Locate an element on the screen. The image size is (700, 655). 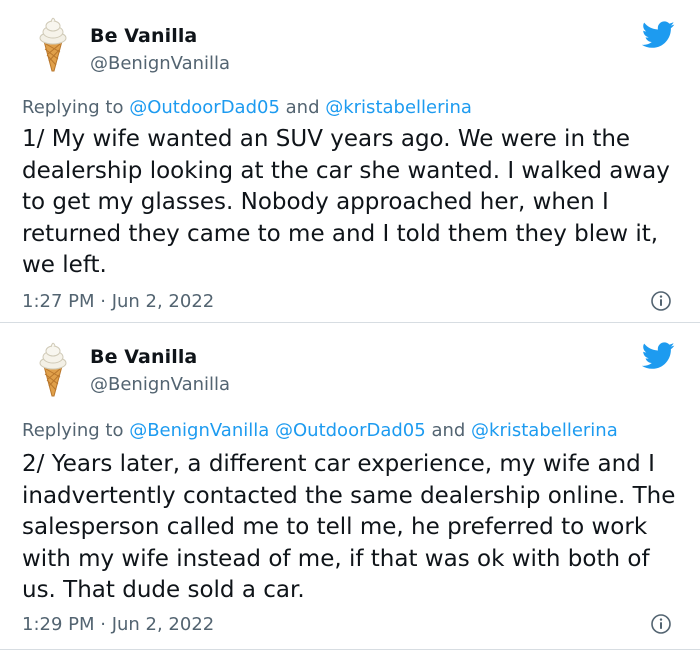
tweet-timestamp: 1:29 PM · Jun 2, 2022 is located at coordinates (118, 624).